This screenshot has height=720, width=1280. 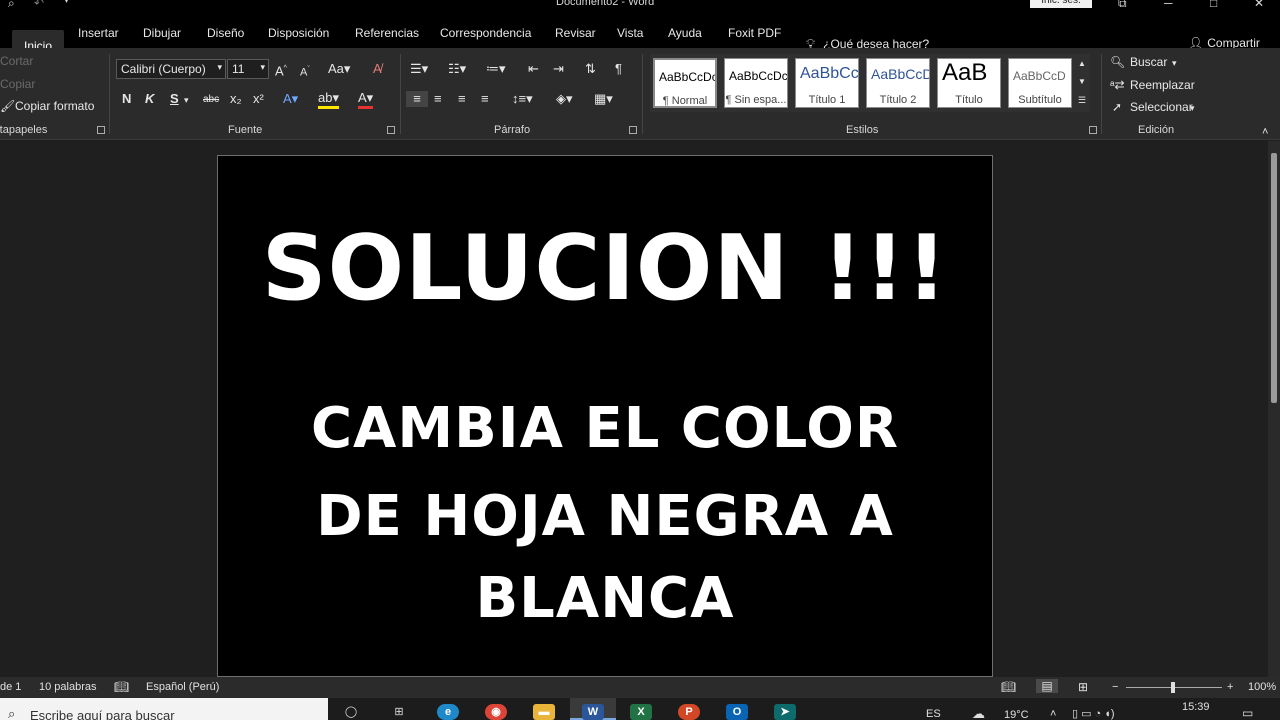 I want to click on word-icon: W, so click(x=593, y=712).